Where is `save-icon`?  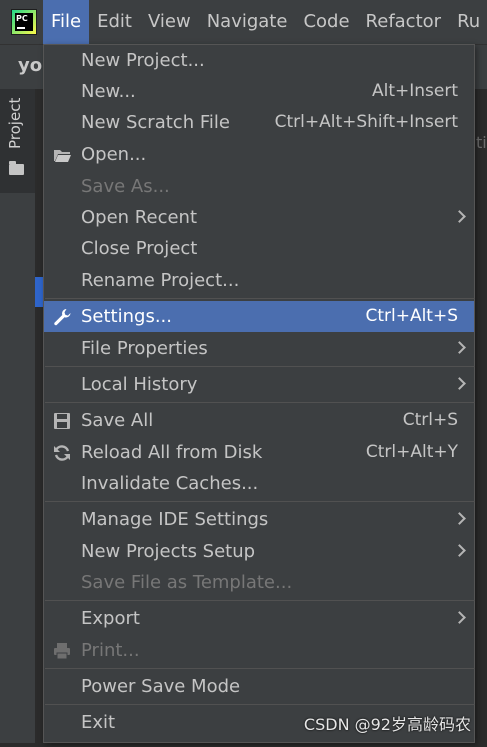 save-icon is located at coordinates (62, 421).